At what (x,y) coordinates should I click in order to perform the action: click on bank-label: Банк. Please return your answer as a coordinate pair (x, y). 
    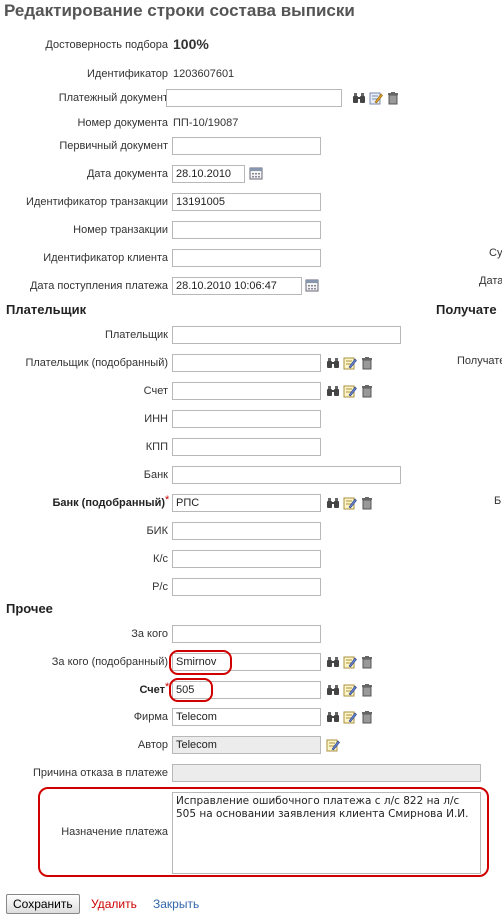
    Looking at the image, I should click on (155, 475).